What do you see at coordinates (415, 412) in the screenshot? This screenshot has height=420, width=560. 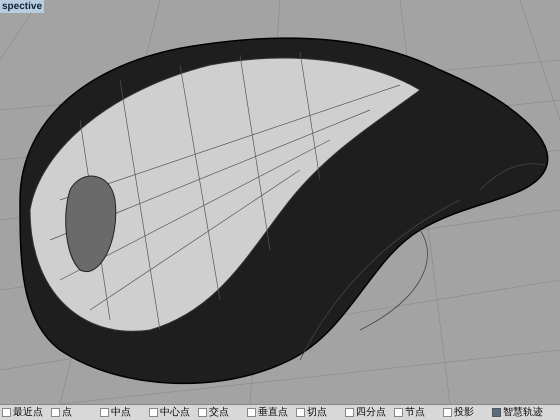 I see `osnap-label: 节点` at bounding box center [415, 412].